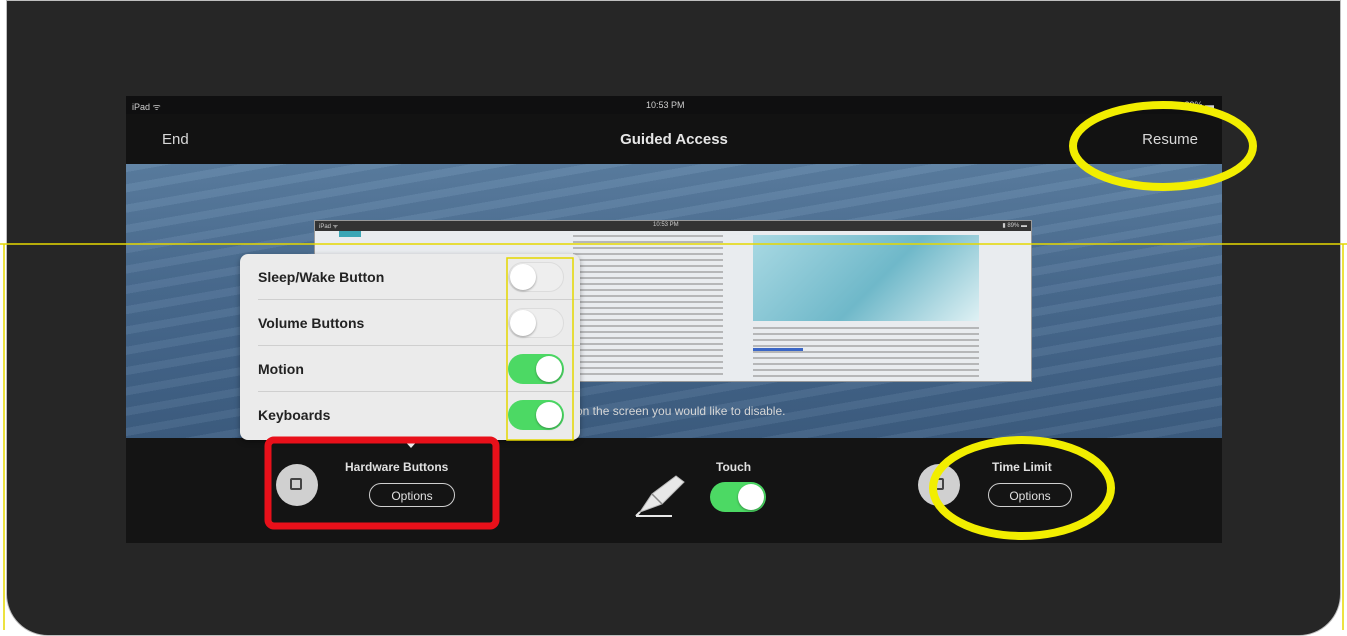 The image size is (1347, 636). What do you see at coordinates (866, 278) in the screenshot?
I see `background-app-image` at bounding box center [866, 278].